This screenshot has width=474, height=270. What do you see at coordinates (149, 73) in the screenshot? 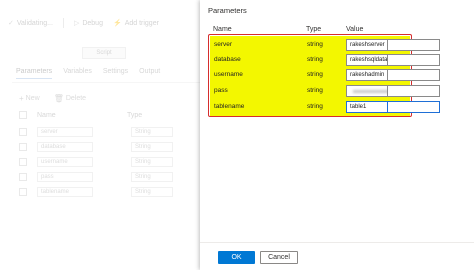
I see `tab-output: Output` at bounding box center [149, 73].